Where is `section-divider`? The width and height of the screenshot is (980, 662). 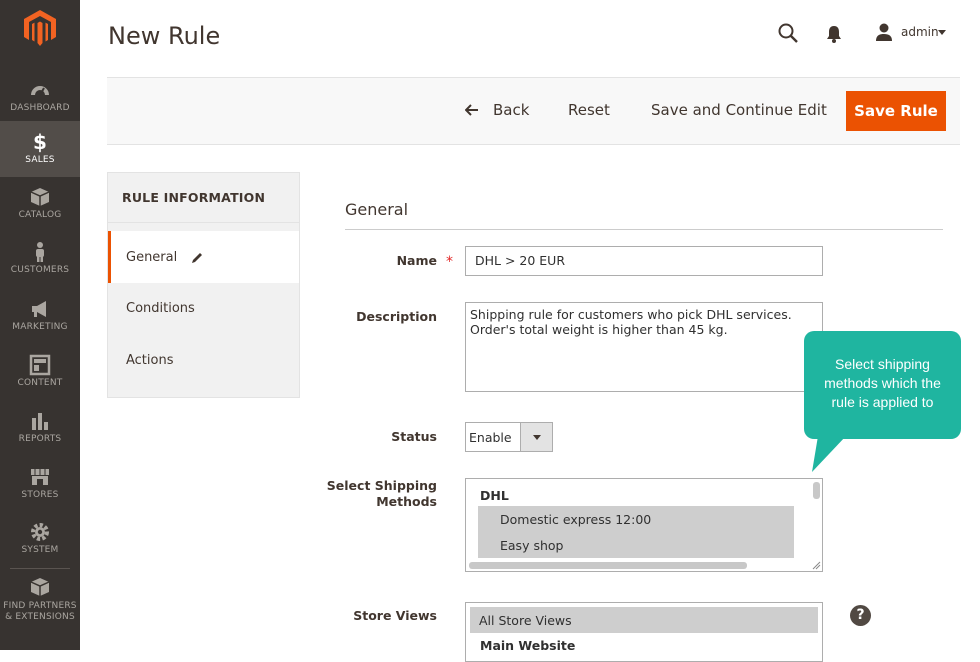 section-divider is located at coordinates (644, 229).